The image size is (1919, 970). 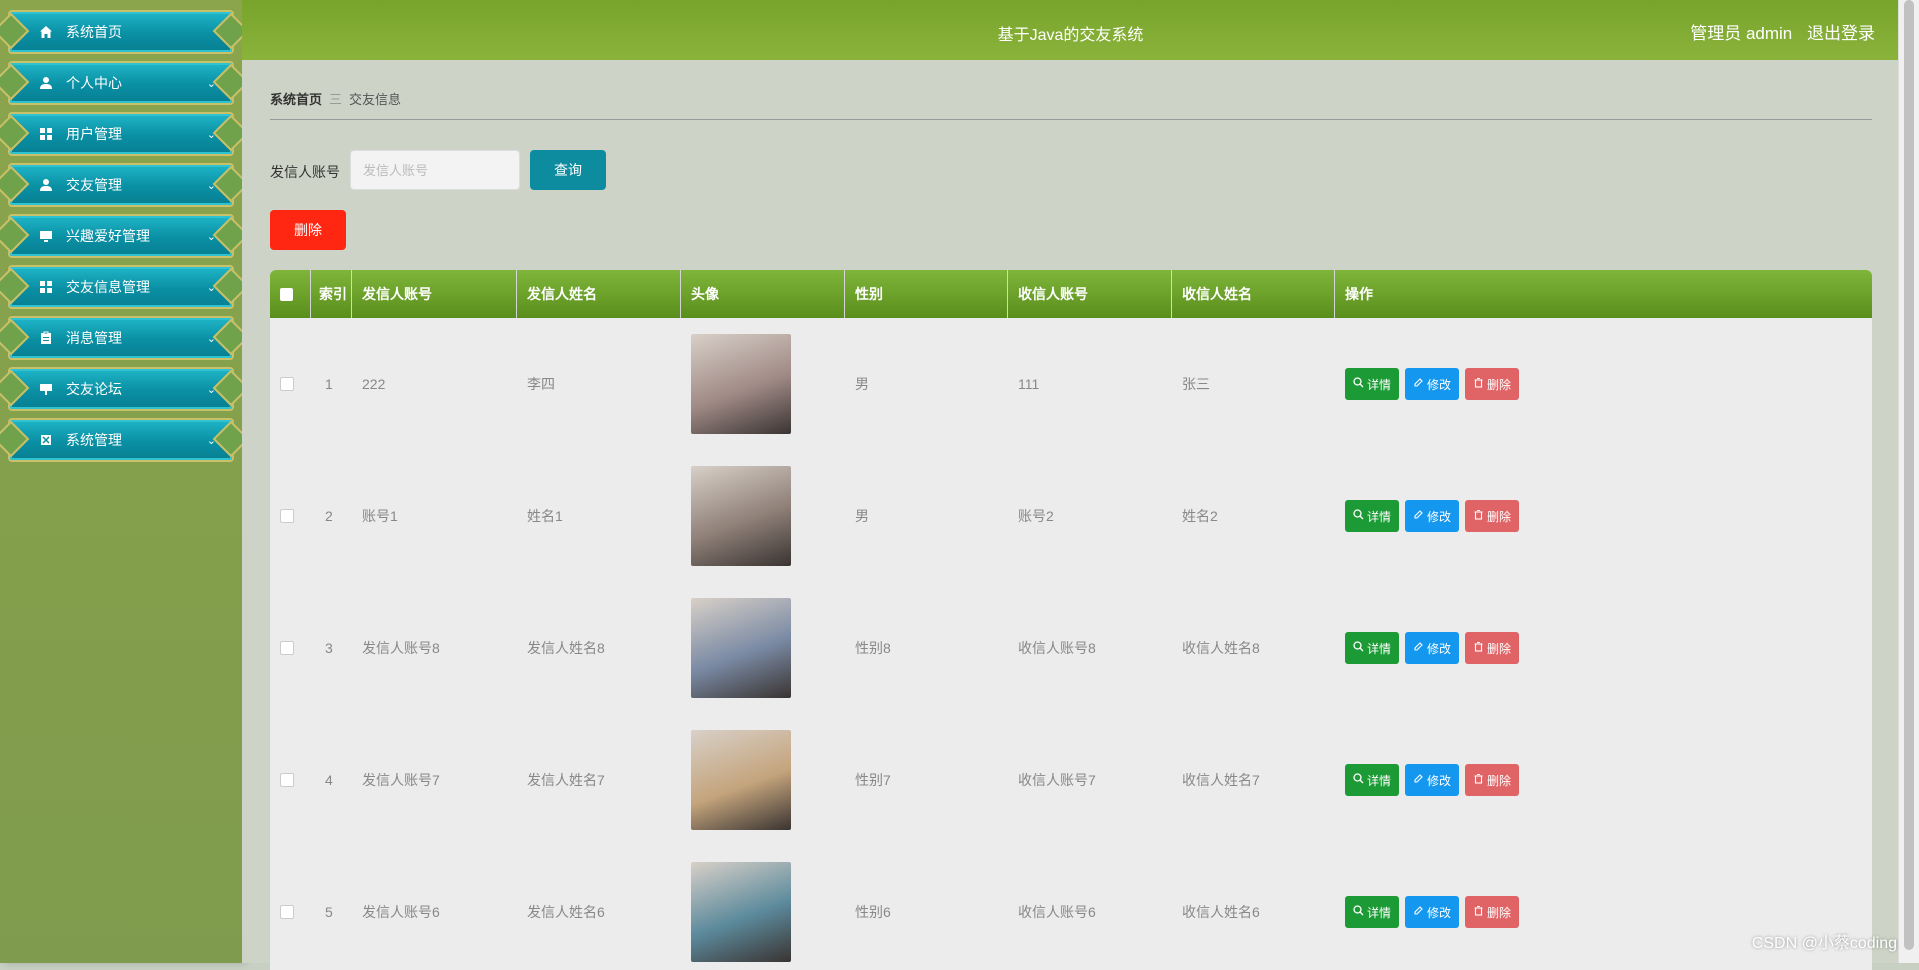 I want to click on sidebar-item-7: 消息管理 ⌄, so click(x=121, y=338).